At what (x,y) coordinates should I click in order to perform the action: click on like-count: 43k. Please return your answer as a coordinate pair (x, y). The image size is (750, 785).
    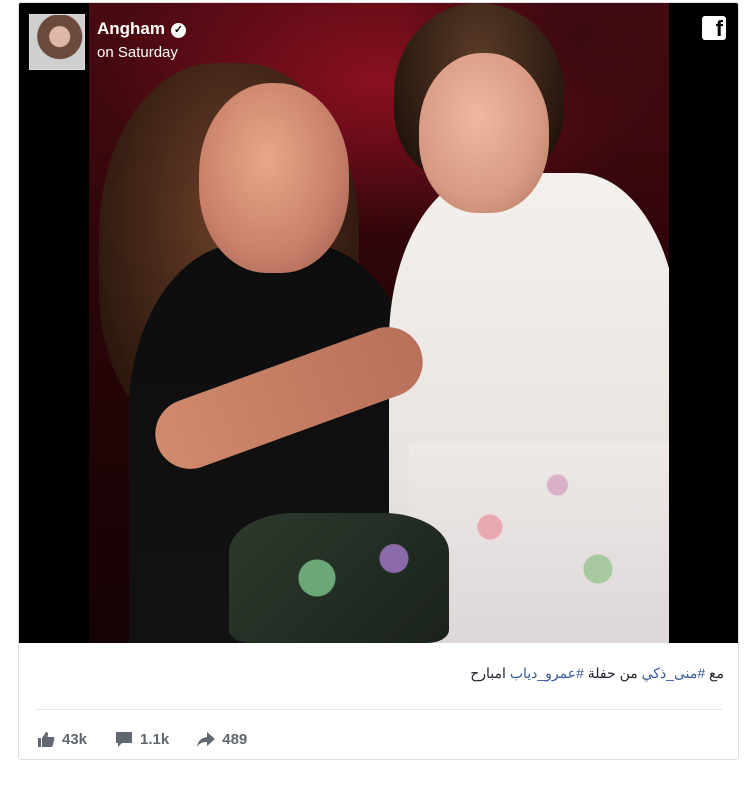
    Looking at the image, I should click on (75, 739).